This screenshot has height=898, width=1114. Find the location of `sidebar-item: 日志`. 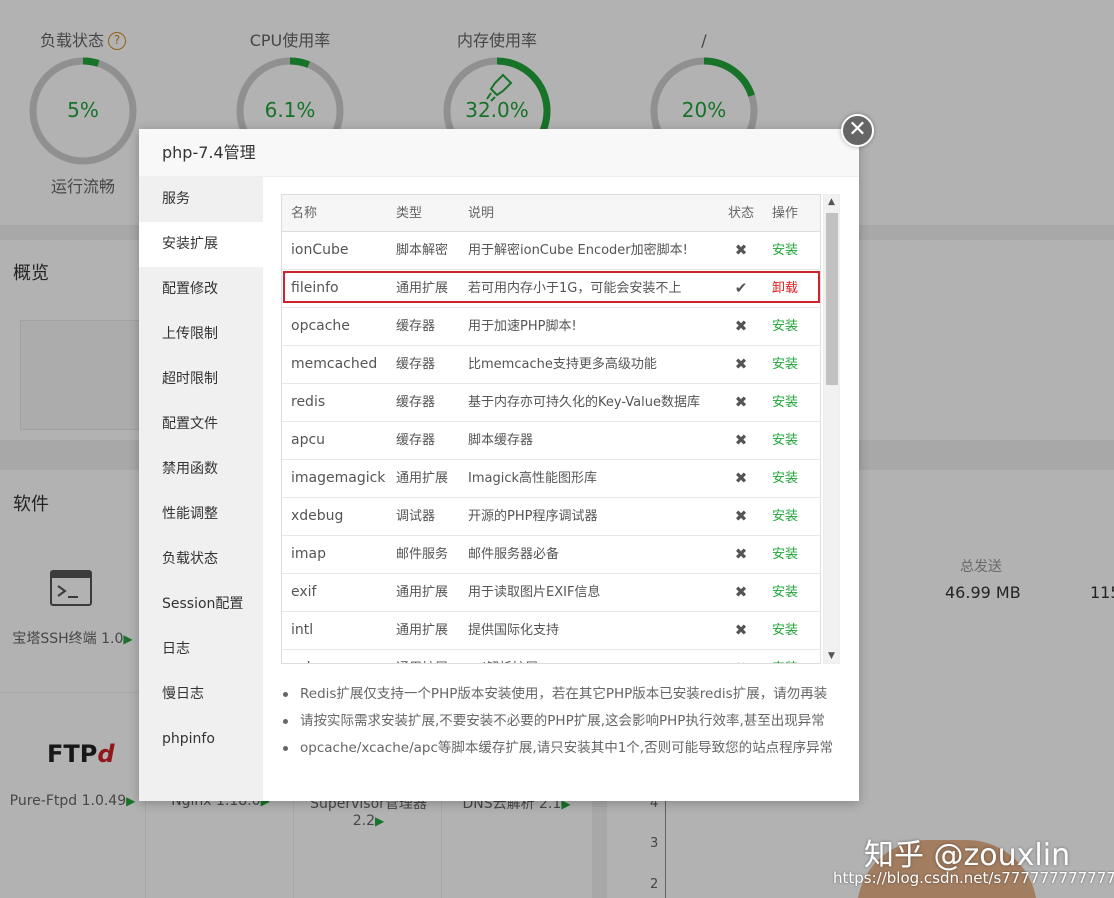

sidebar-item: 日志 is located at coordinates (201, 649).